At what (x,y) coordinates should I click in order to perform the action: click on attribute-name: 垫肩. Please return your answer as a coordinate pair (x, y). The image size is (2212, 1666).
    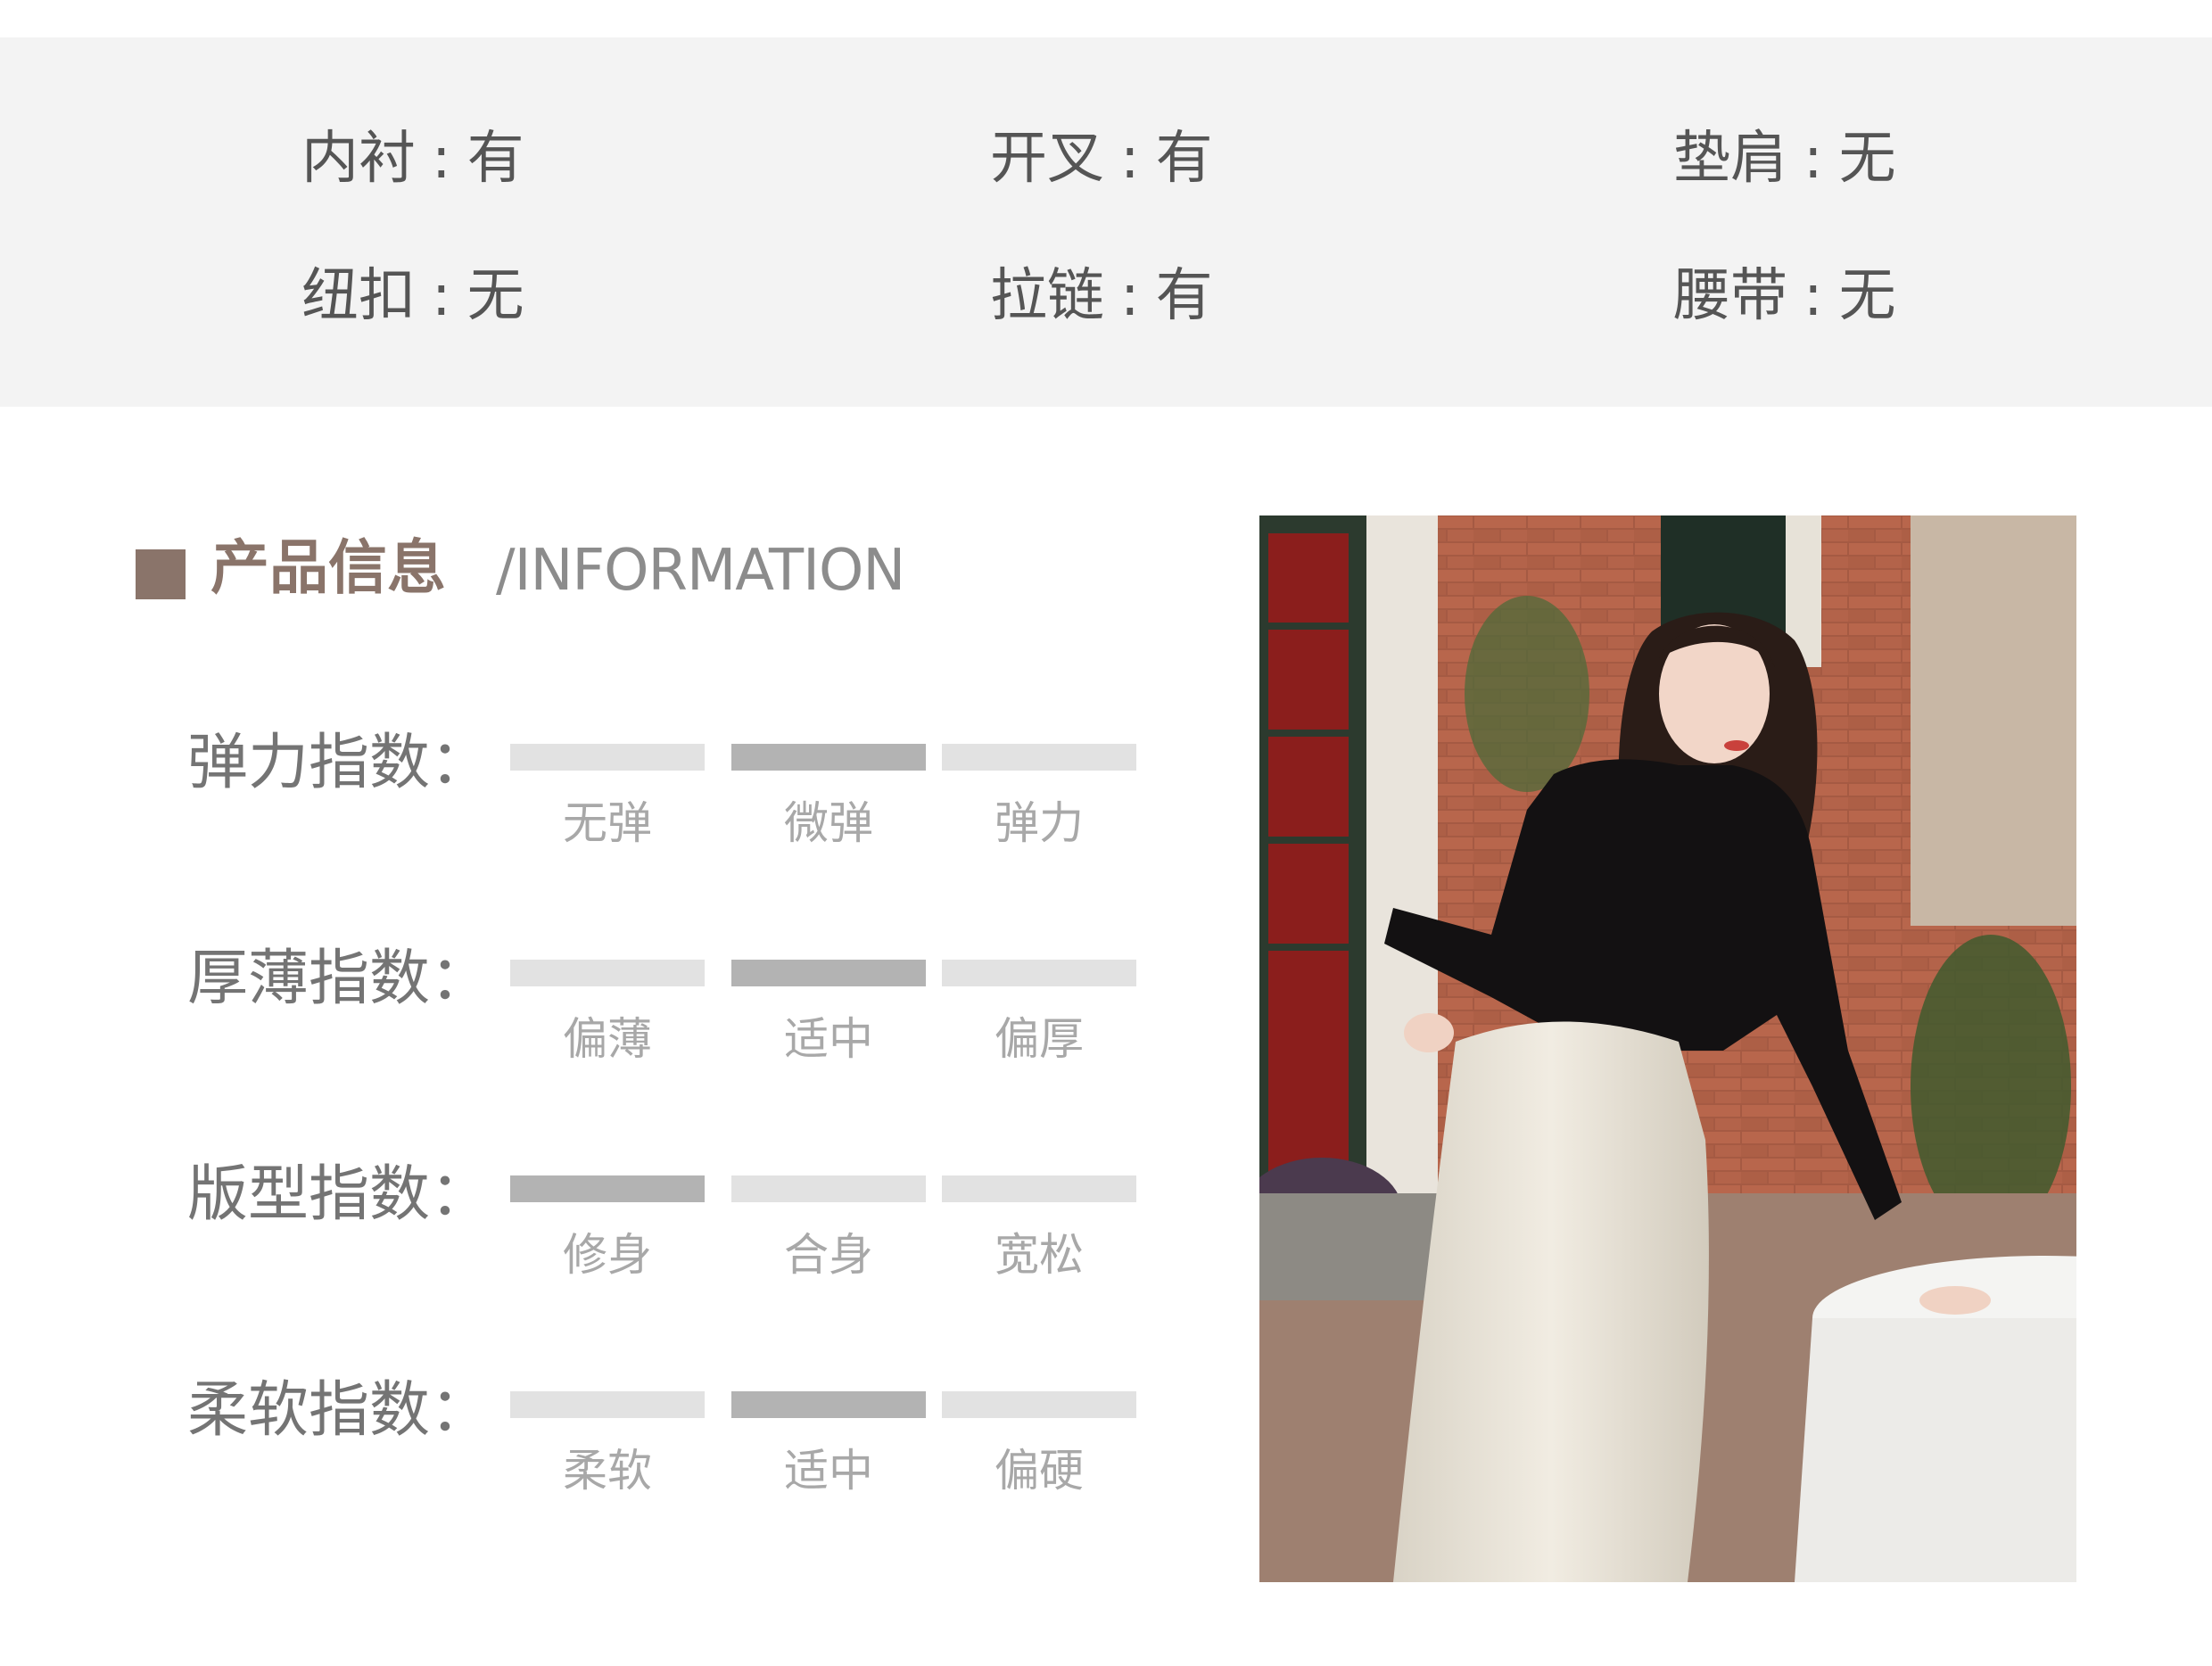
    Looking at the image, I should click on (1730, 159).